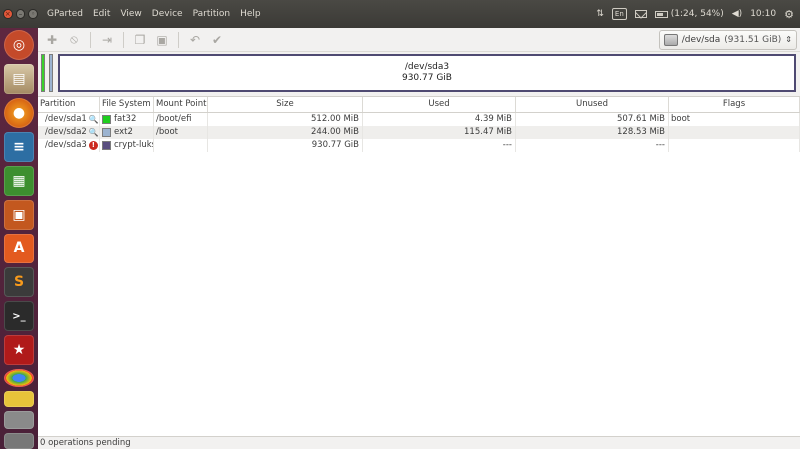 This screenshot has width=800, height=449. I want to click on partition-map-sda3-name: /dev/sda3, so click(427, 67).